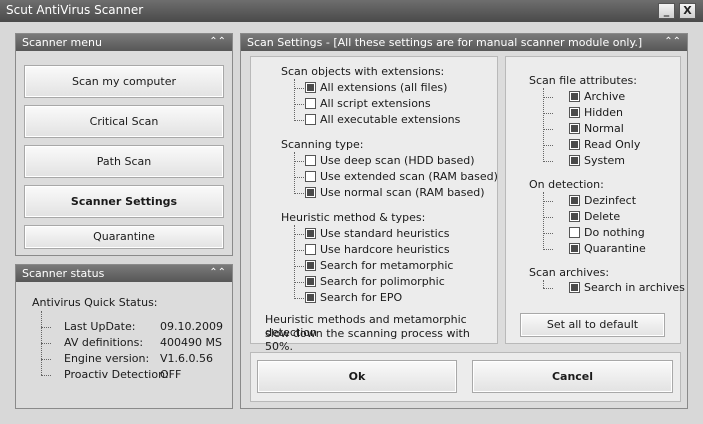 This screenshot has height=424, width=703. I want to click on option-label: Use extended scan (RAM based), so click(409, 176).